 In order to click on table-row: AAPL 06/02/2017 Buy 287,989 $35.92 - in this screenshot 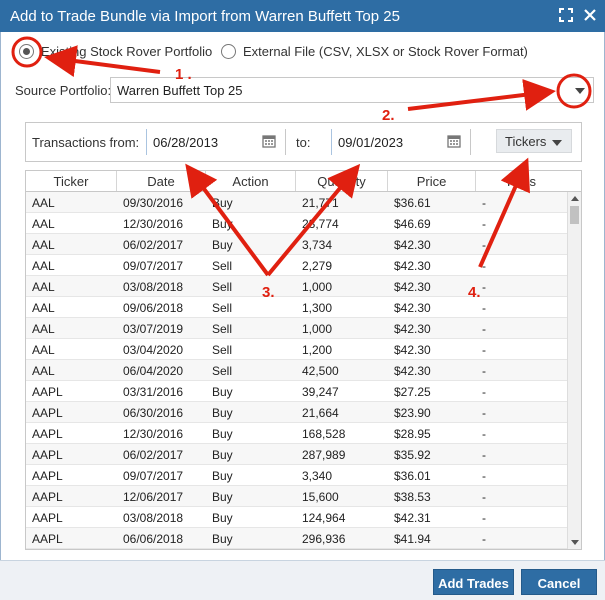, I will do `click(303, 454)`.